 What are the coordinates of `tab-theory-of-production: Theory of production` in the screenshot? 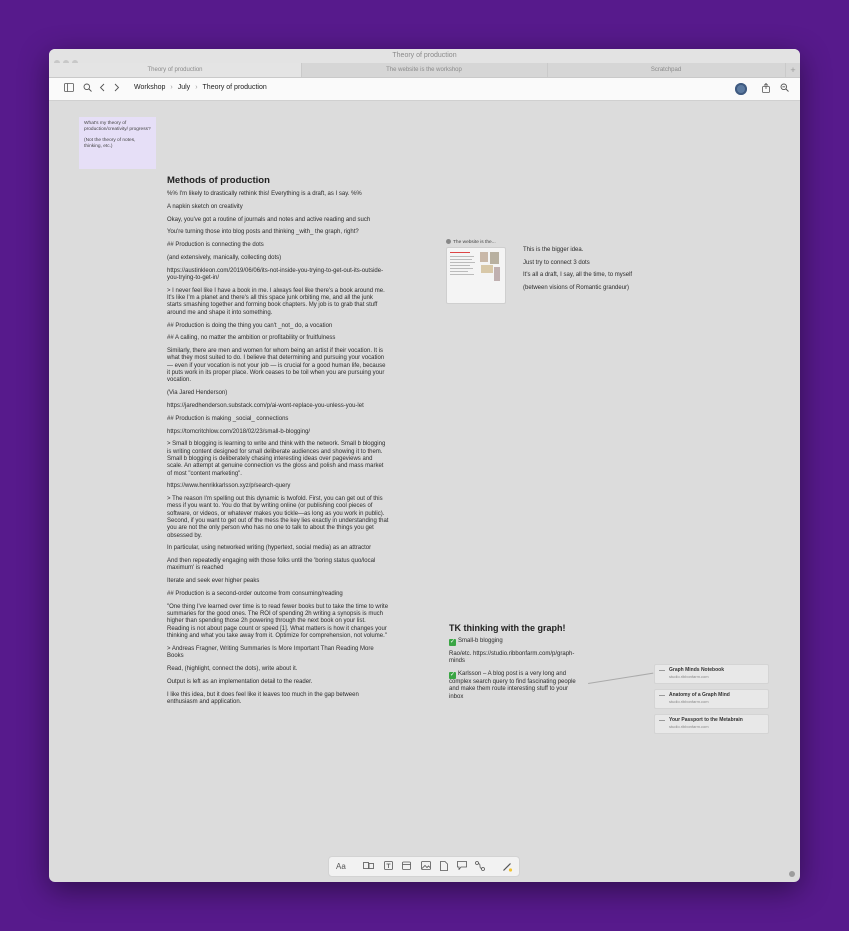 It's located at (175, 70).